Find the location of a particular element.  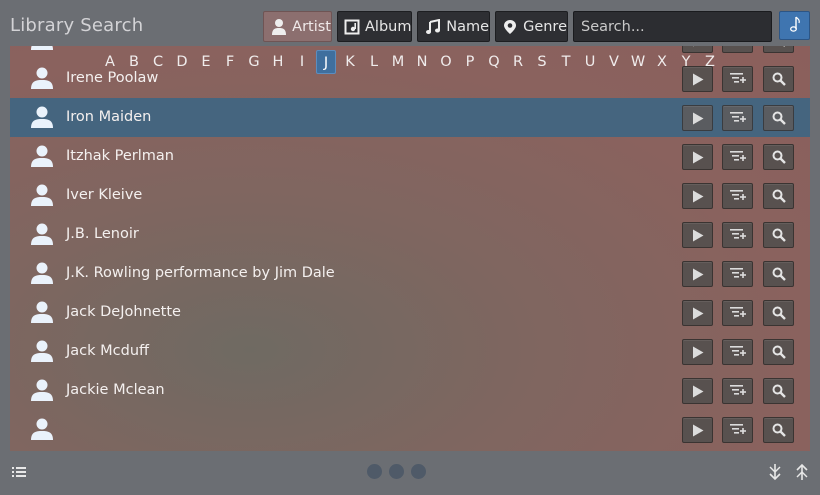

alphabet-letter-v: V is located at coordinates (614, 62).